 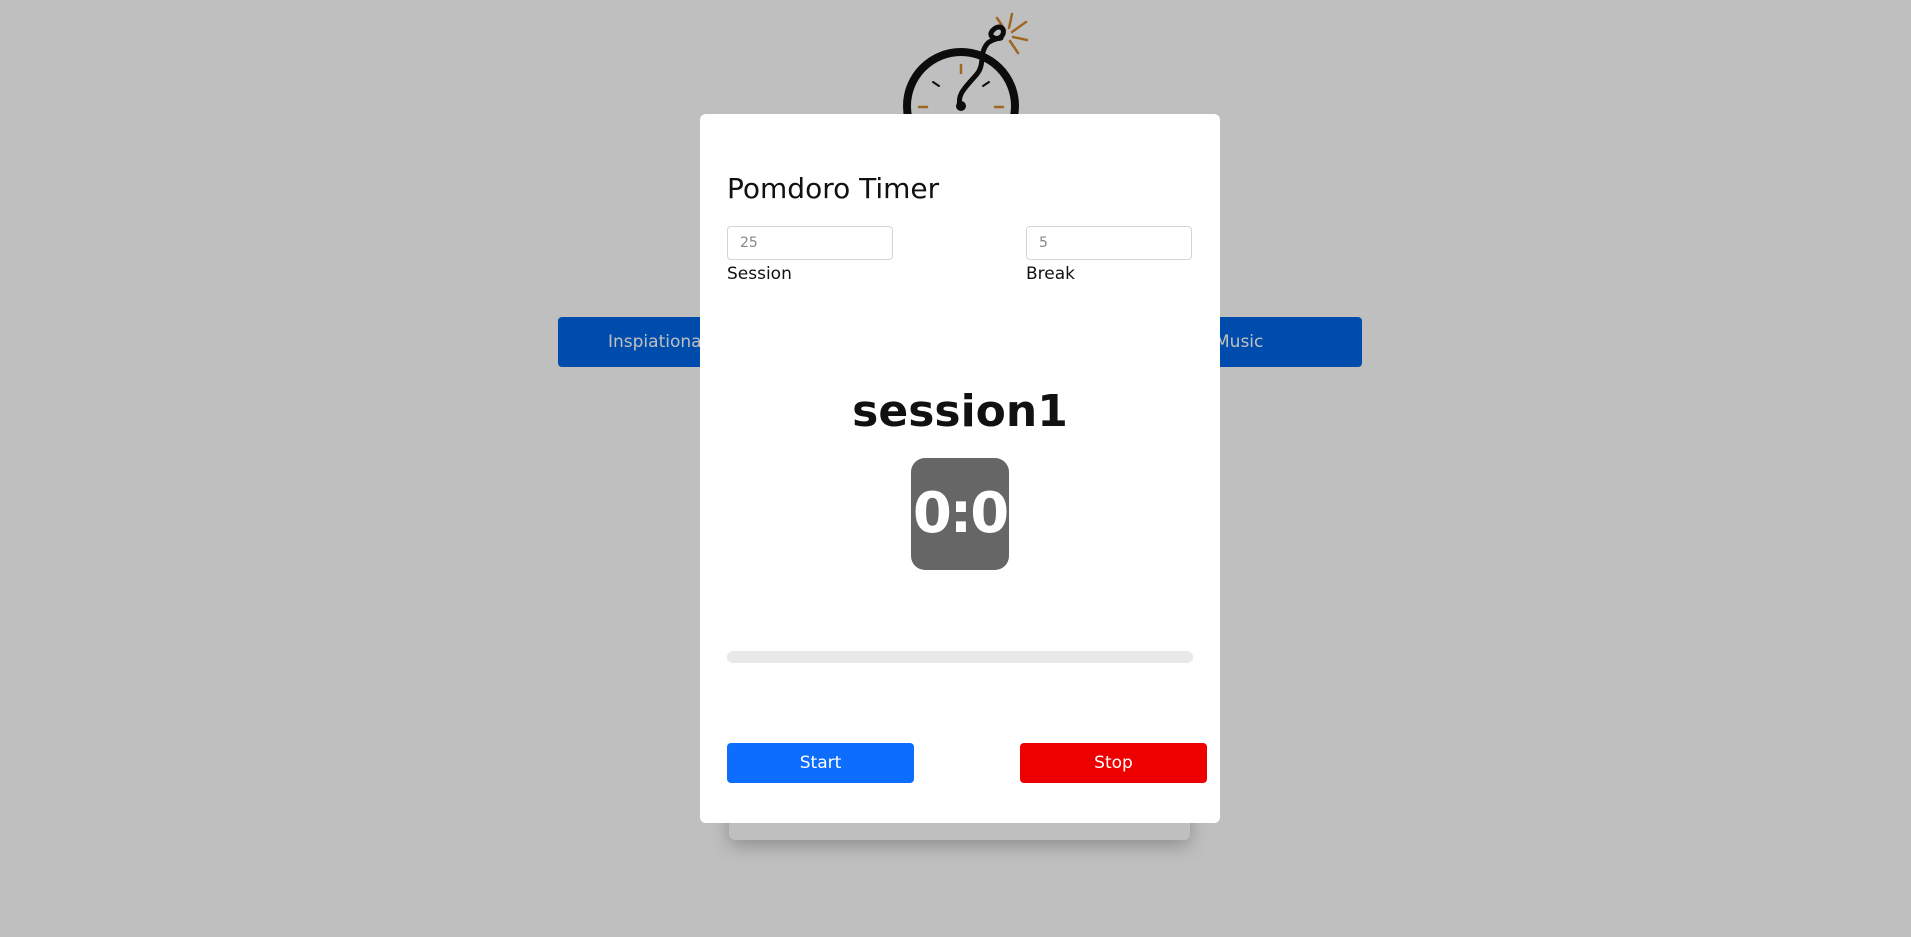 I want to click on session-field-group: Session, so click(x=810, y=255).